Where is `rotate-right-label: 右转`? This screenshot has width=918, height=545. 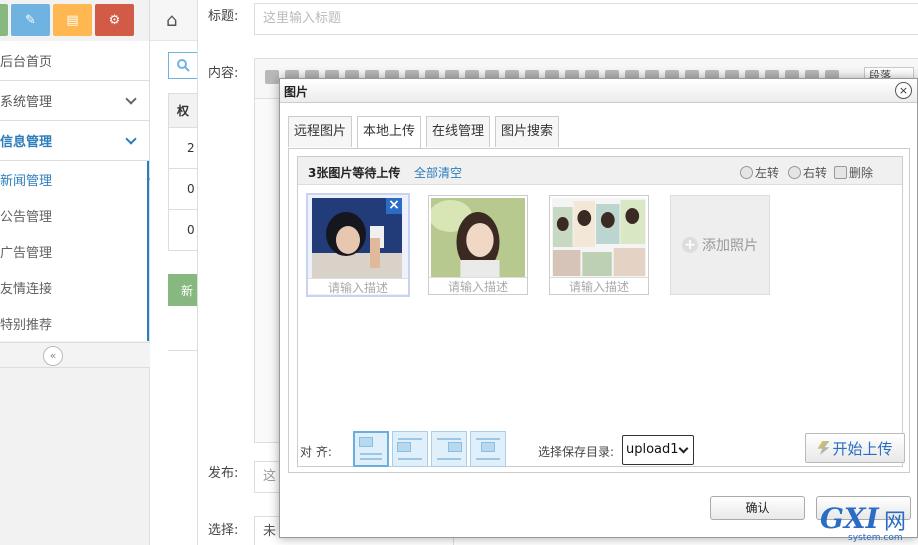 rotate-right-label: 右转 is located at coordinates (815, 173).